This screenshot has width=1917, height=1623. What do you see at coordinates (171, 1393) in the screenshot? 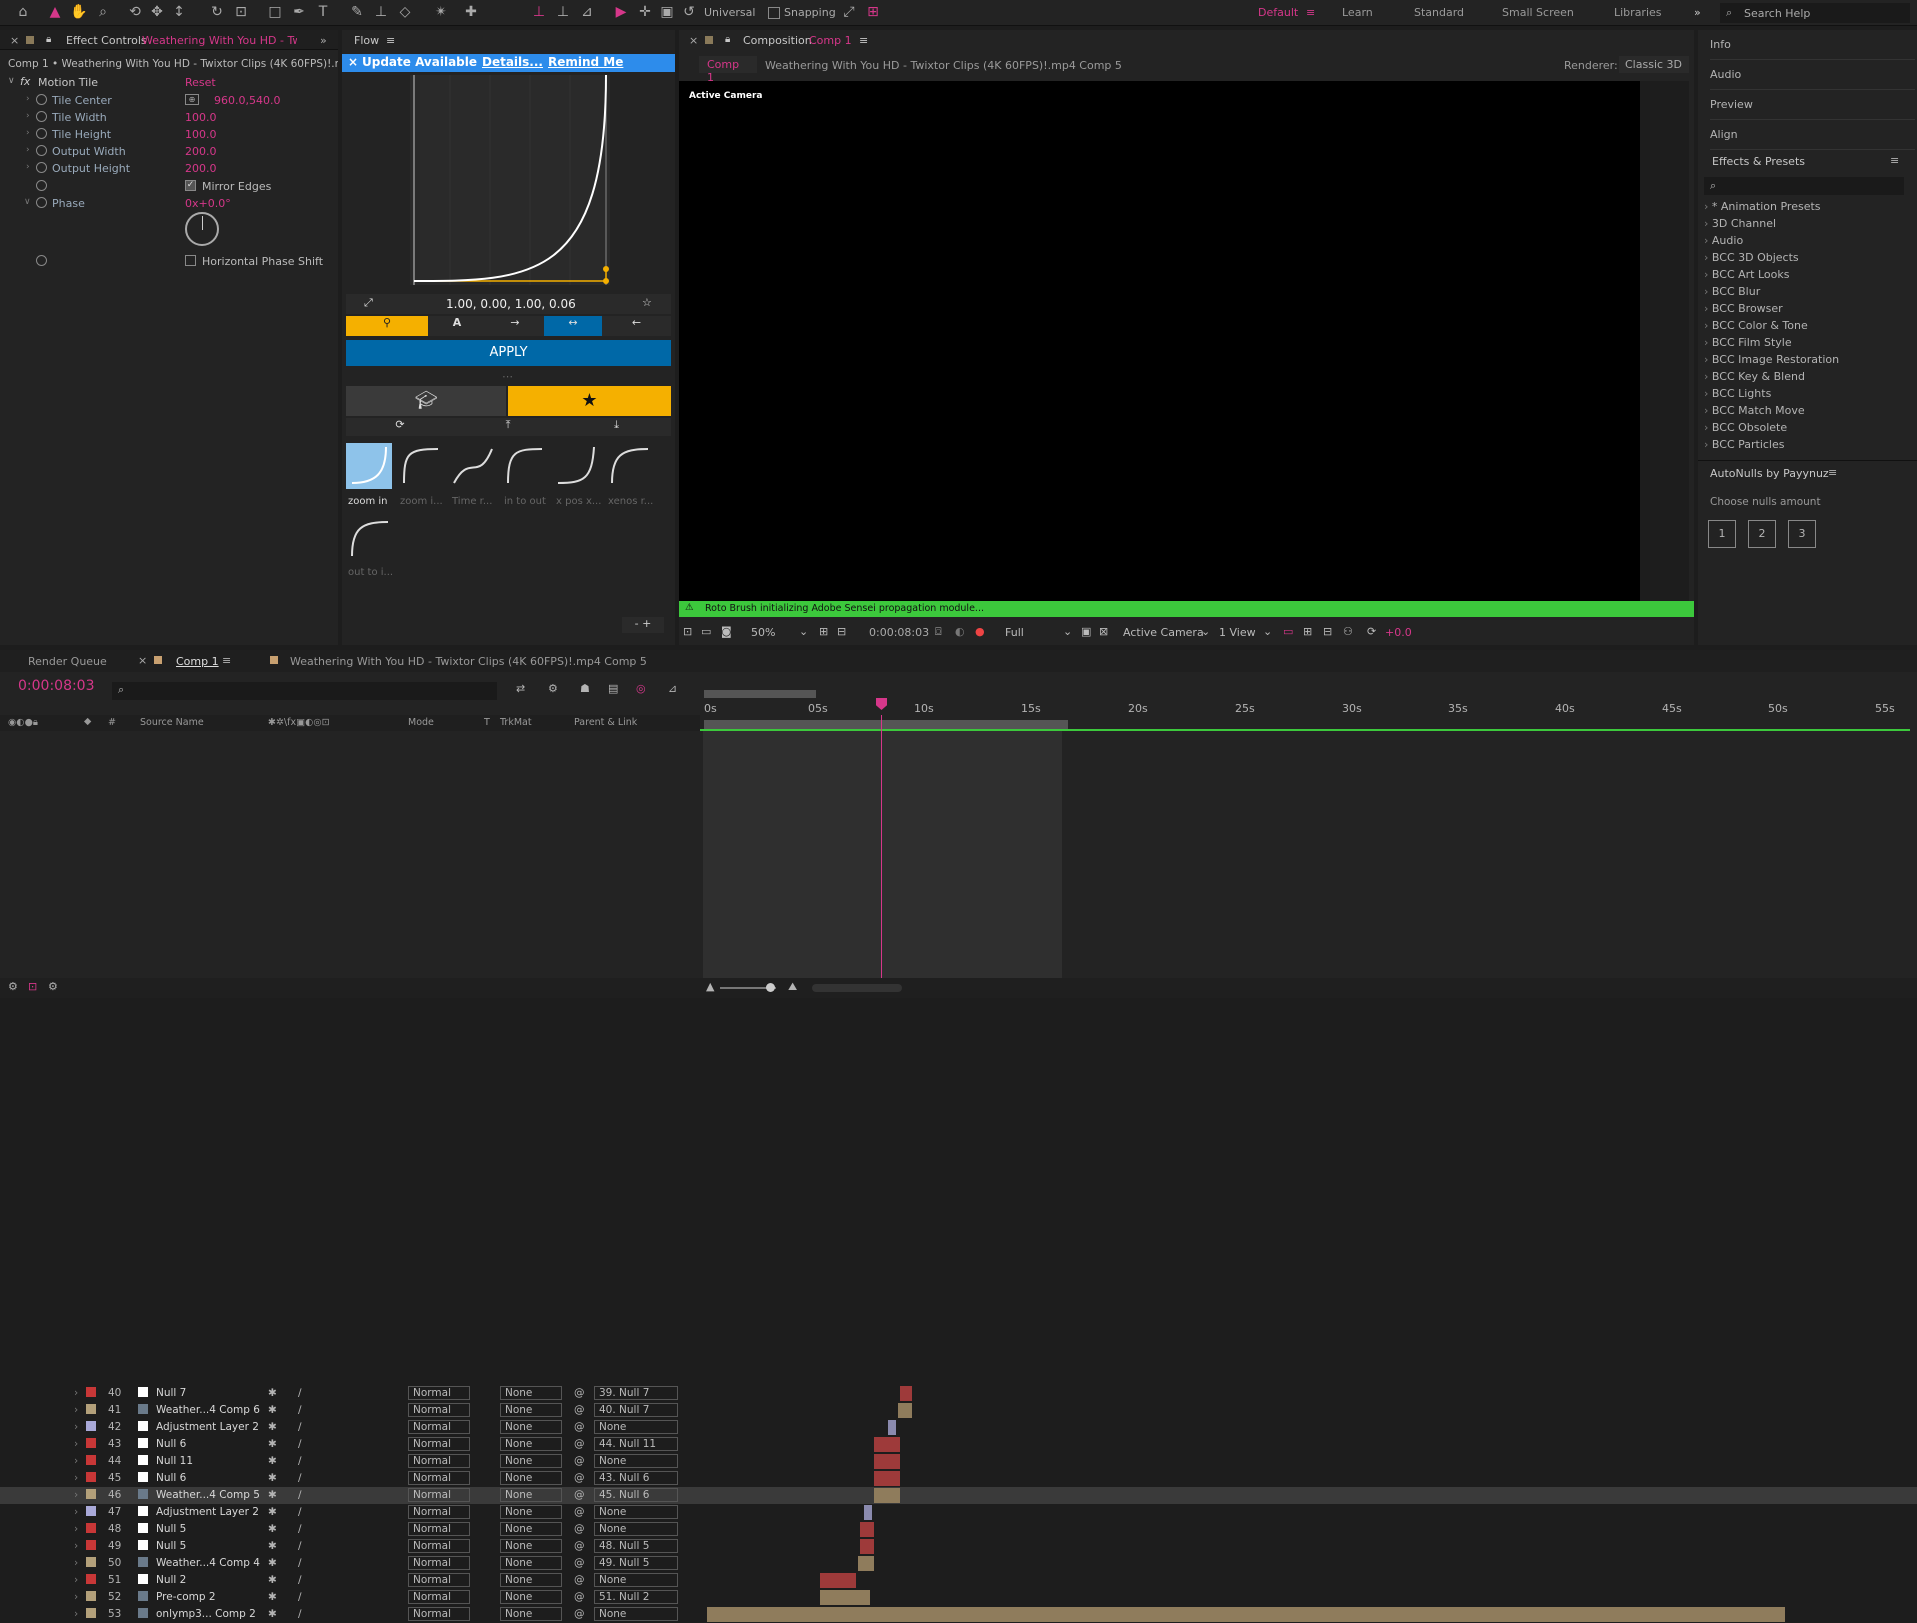
I see `layer-name: Null 7` at bounding box center [171, 1393].